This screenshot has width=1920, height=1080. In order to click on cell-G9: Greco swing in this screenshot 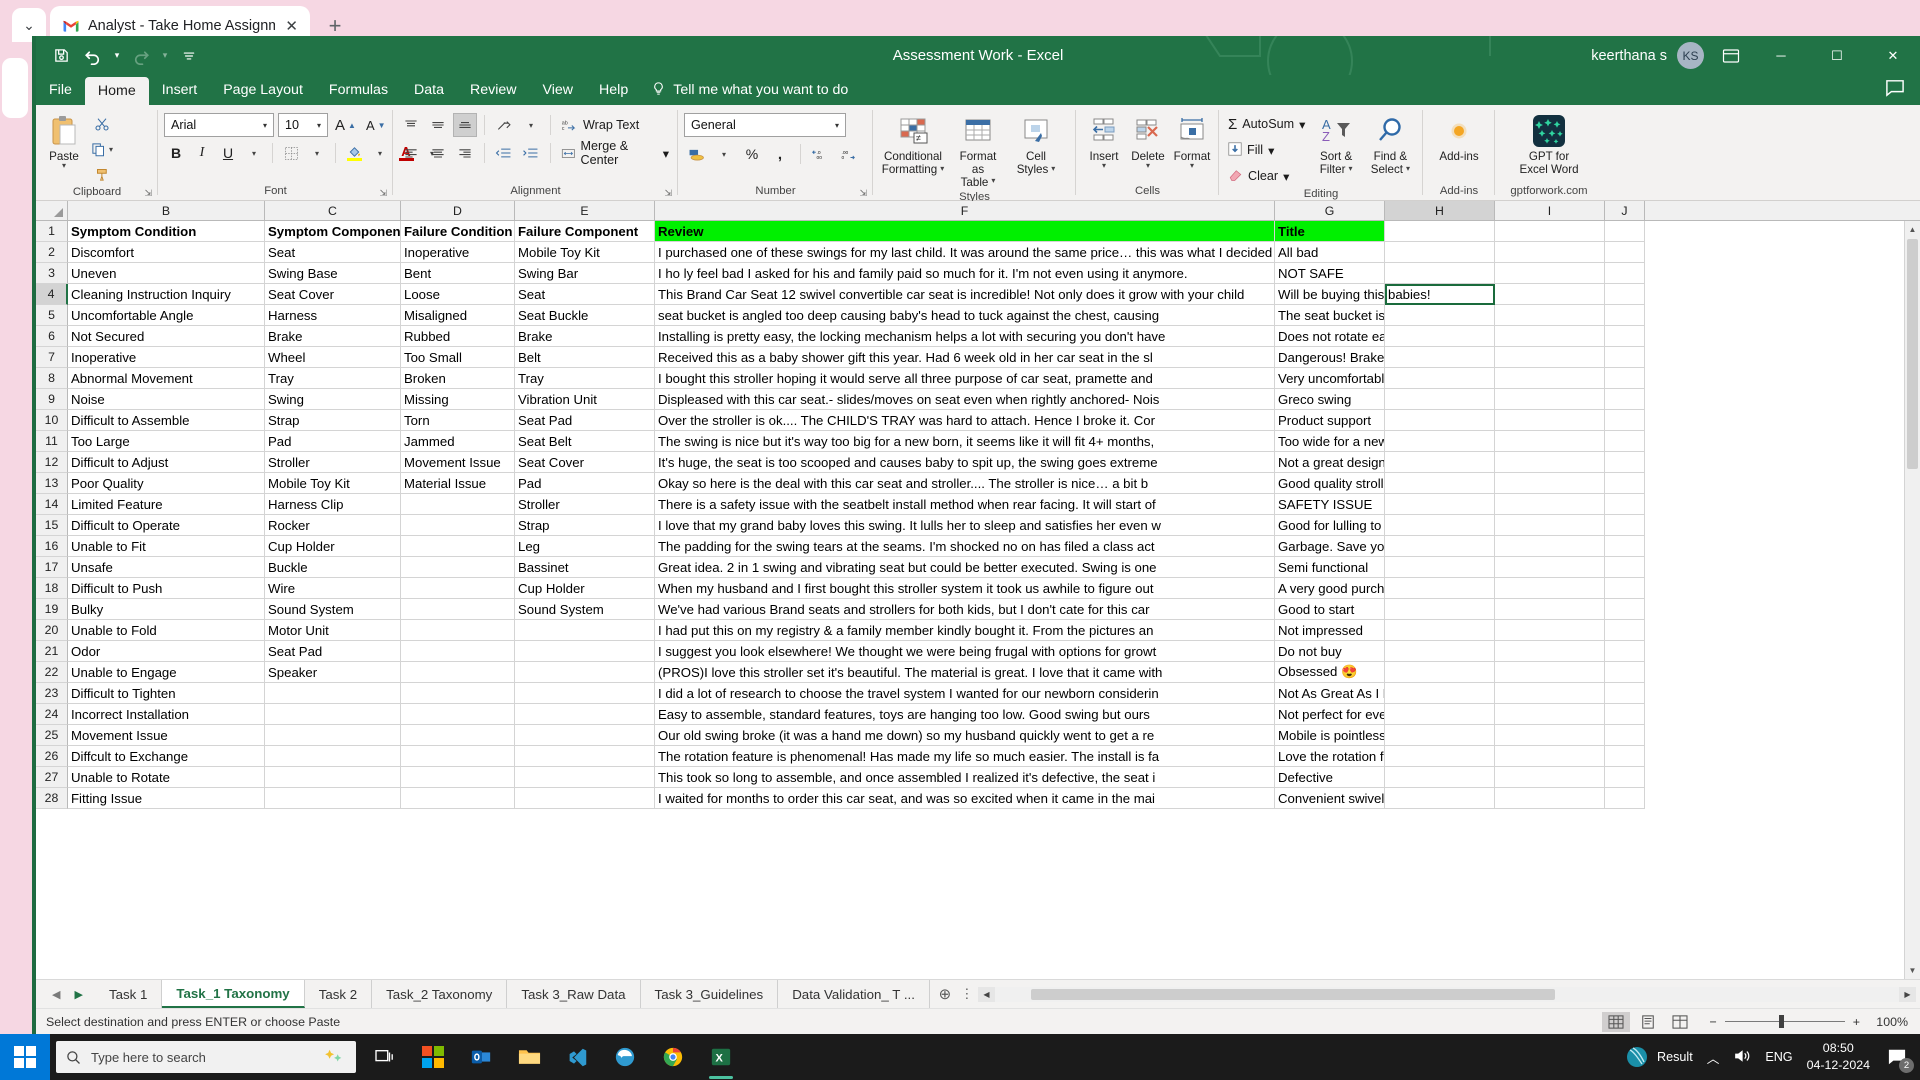, I will do `click(1330, 399)`.